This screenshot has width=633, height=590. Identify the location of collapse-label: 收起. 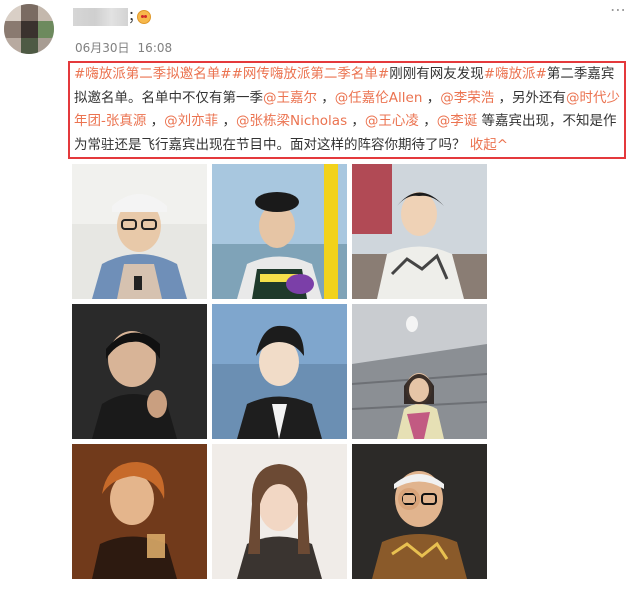
(483, 144).